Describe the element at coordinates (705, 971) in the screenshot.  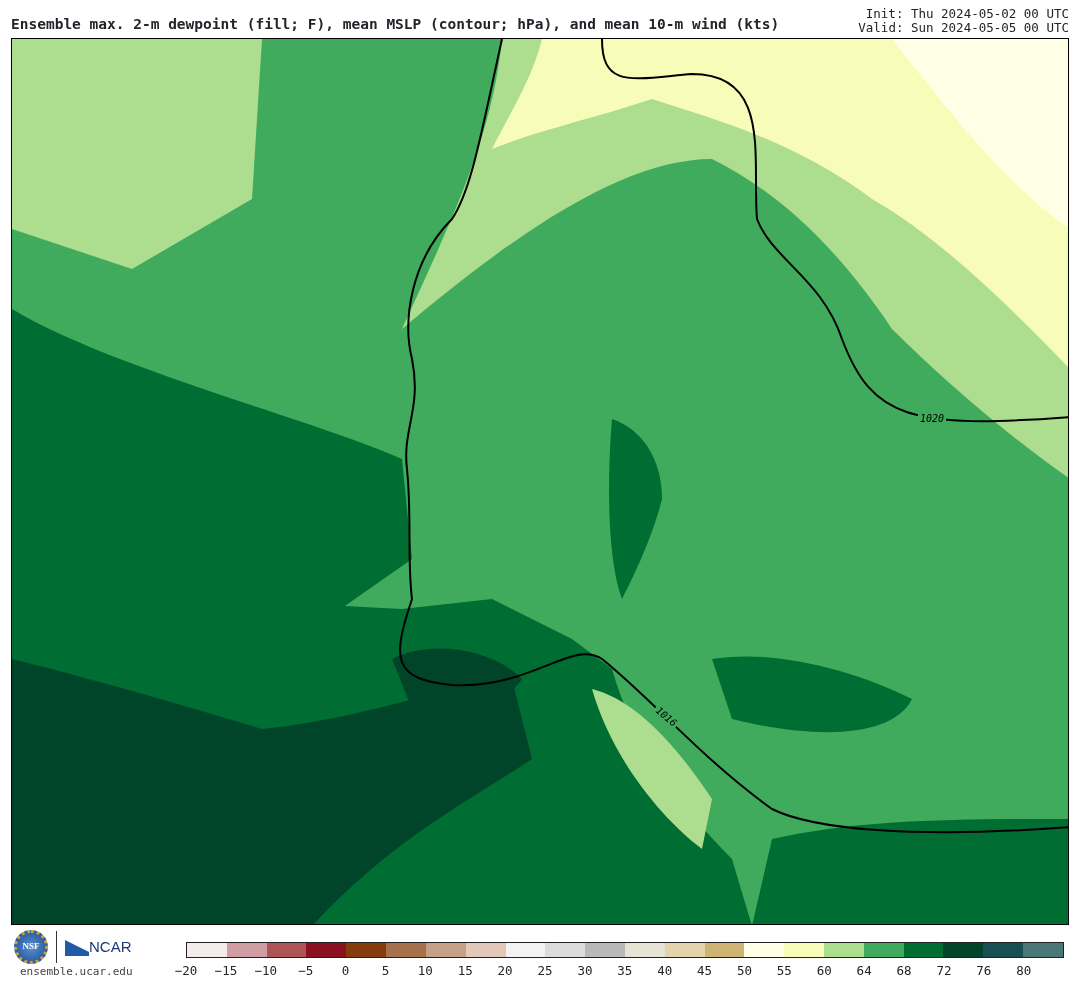
I see `tick-label: 45` at that location.